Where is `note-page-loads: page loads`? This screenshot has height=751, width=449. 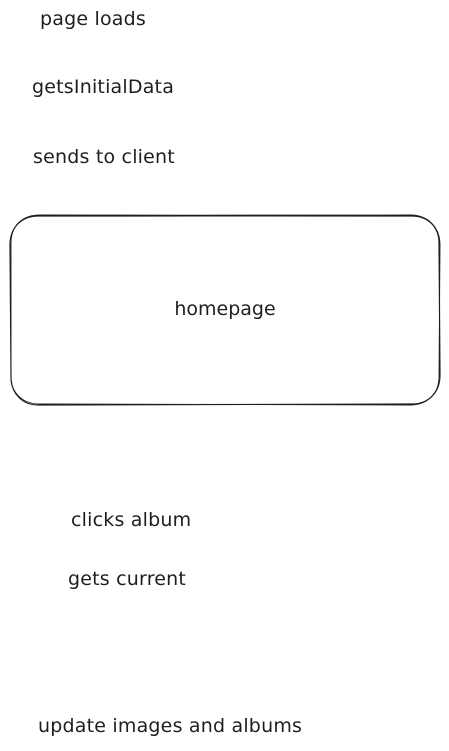 note-page-loads: page loads is located at coordinates (93, 19).